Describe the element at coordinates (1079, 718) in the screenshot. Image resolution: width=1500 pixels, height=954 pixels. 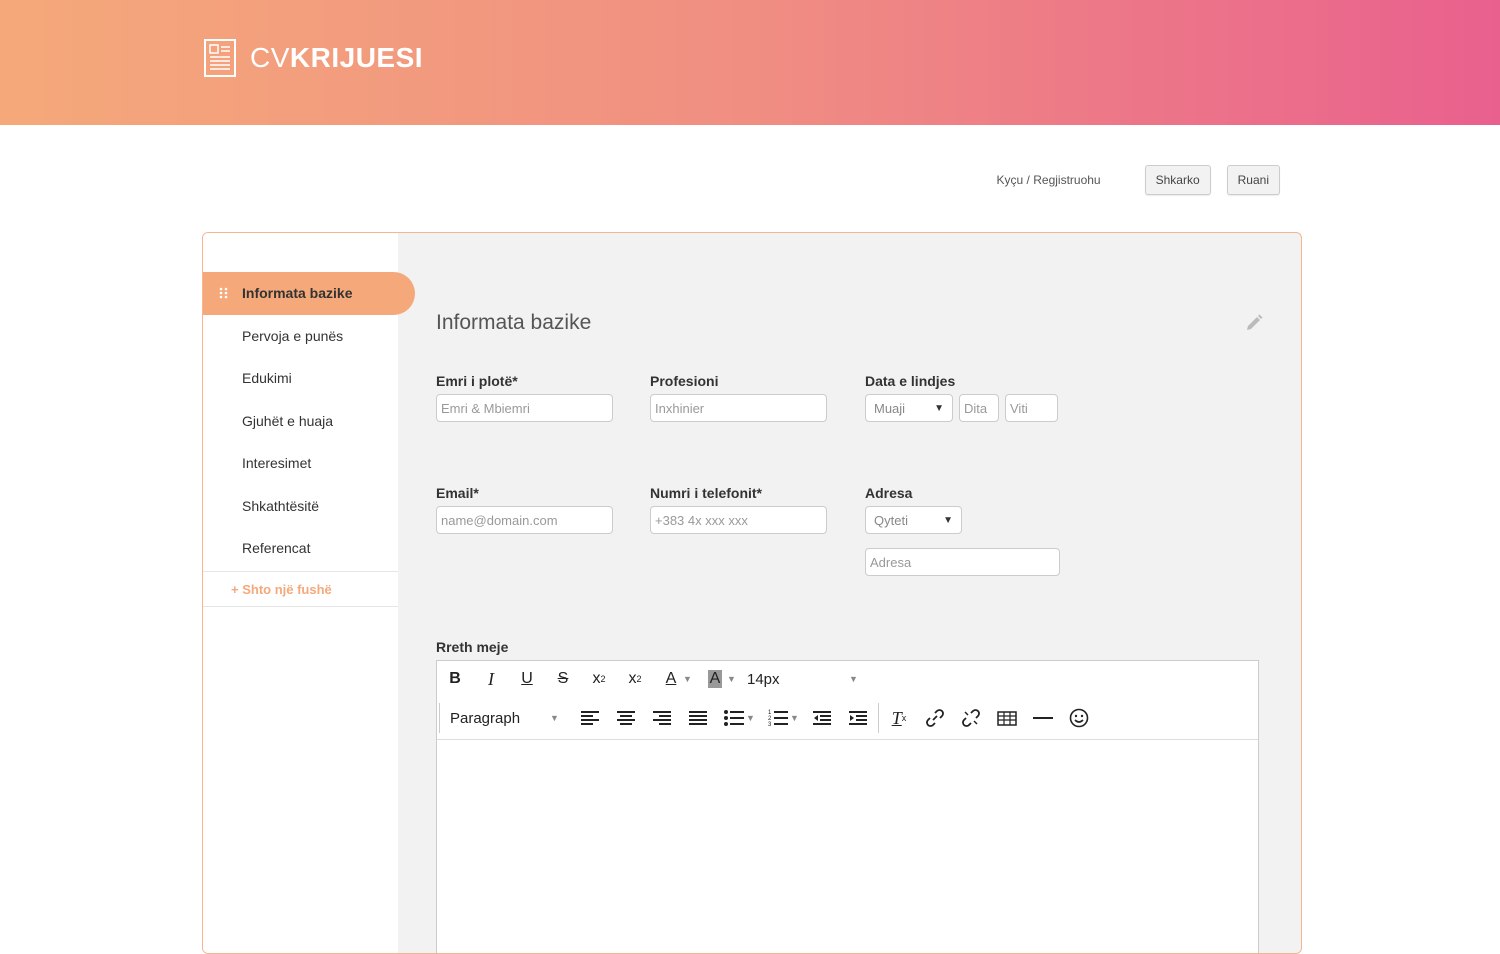
I see `emoji-icon` at that location.